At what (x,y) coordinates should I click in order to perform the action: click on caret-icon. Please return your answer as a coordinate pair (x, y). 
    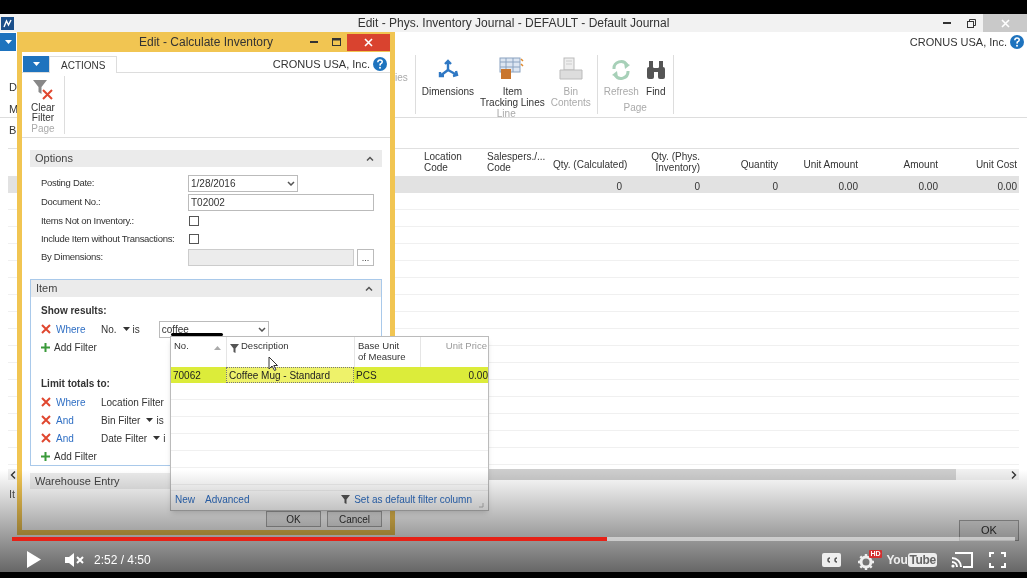
    Looking at the image, I should click on (8, 42).